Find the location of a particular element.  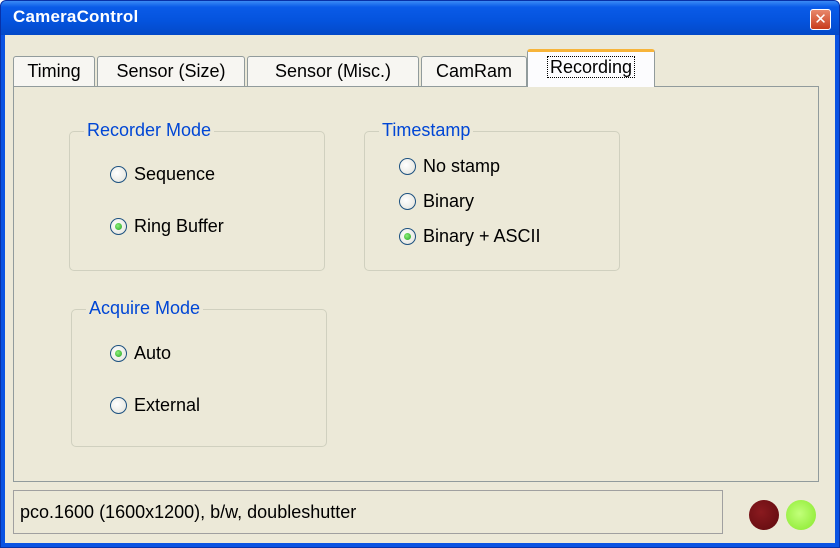

camera-status-text: pco.1600 (1600x1200), b/w, doubleshutter is located at coordinates (188, 512).